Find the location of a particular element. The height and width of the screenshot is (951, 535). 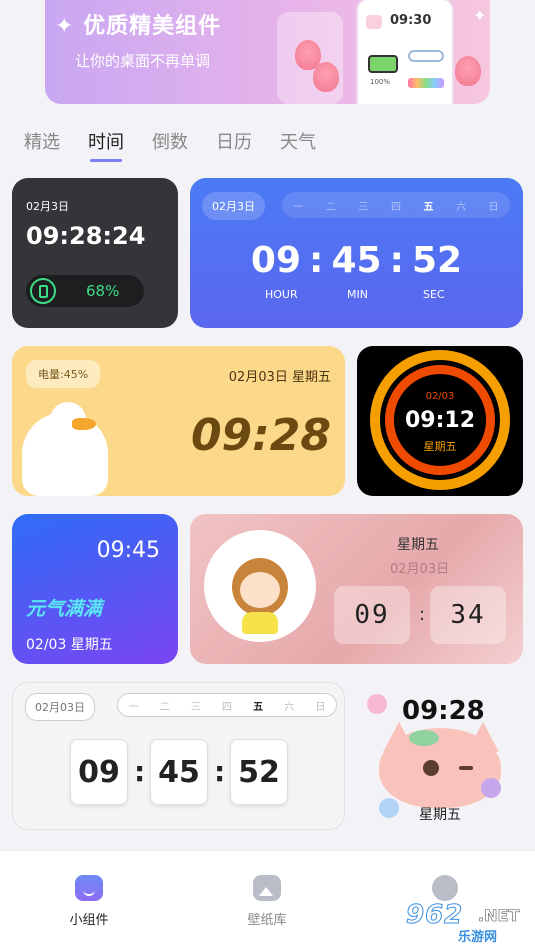

tab-calendar: 日历 is located at coordinates (234, 141).